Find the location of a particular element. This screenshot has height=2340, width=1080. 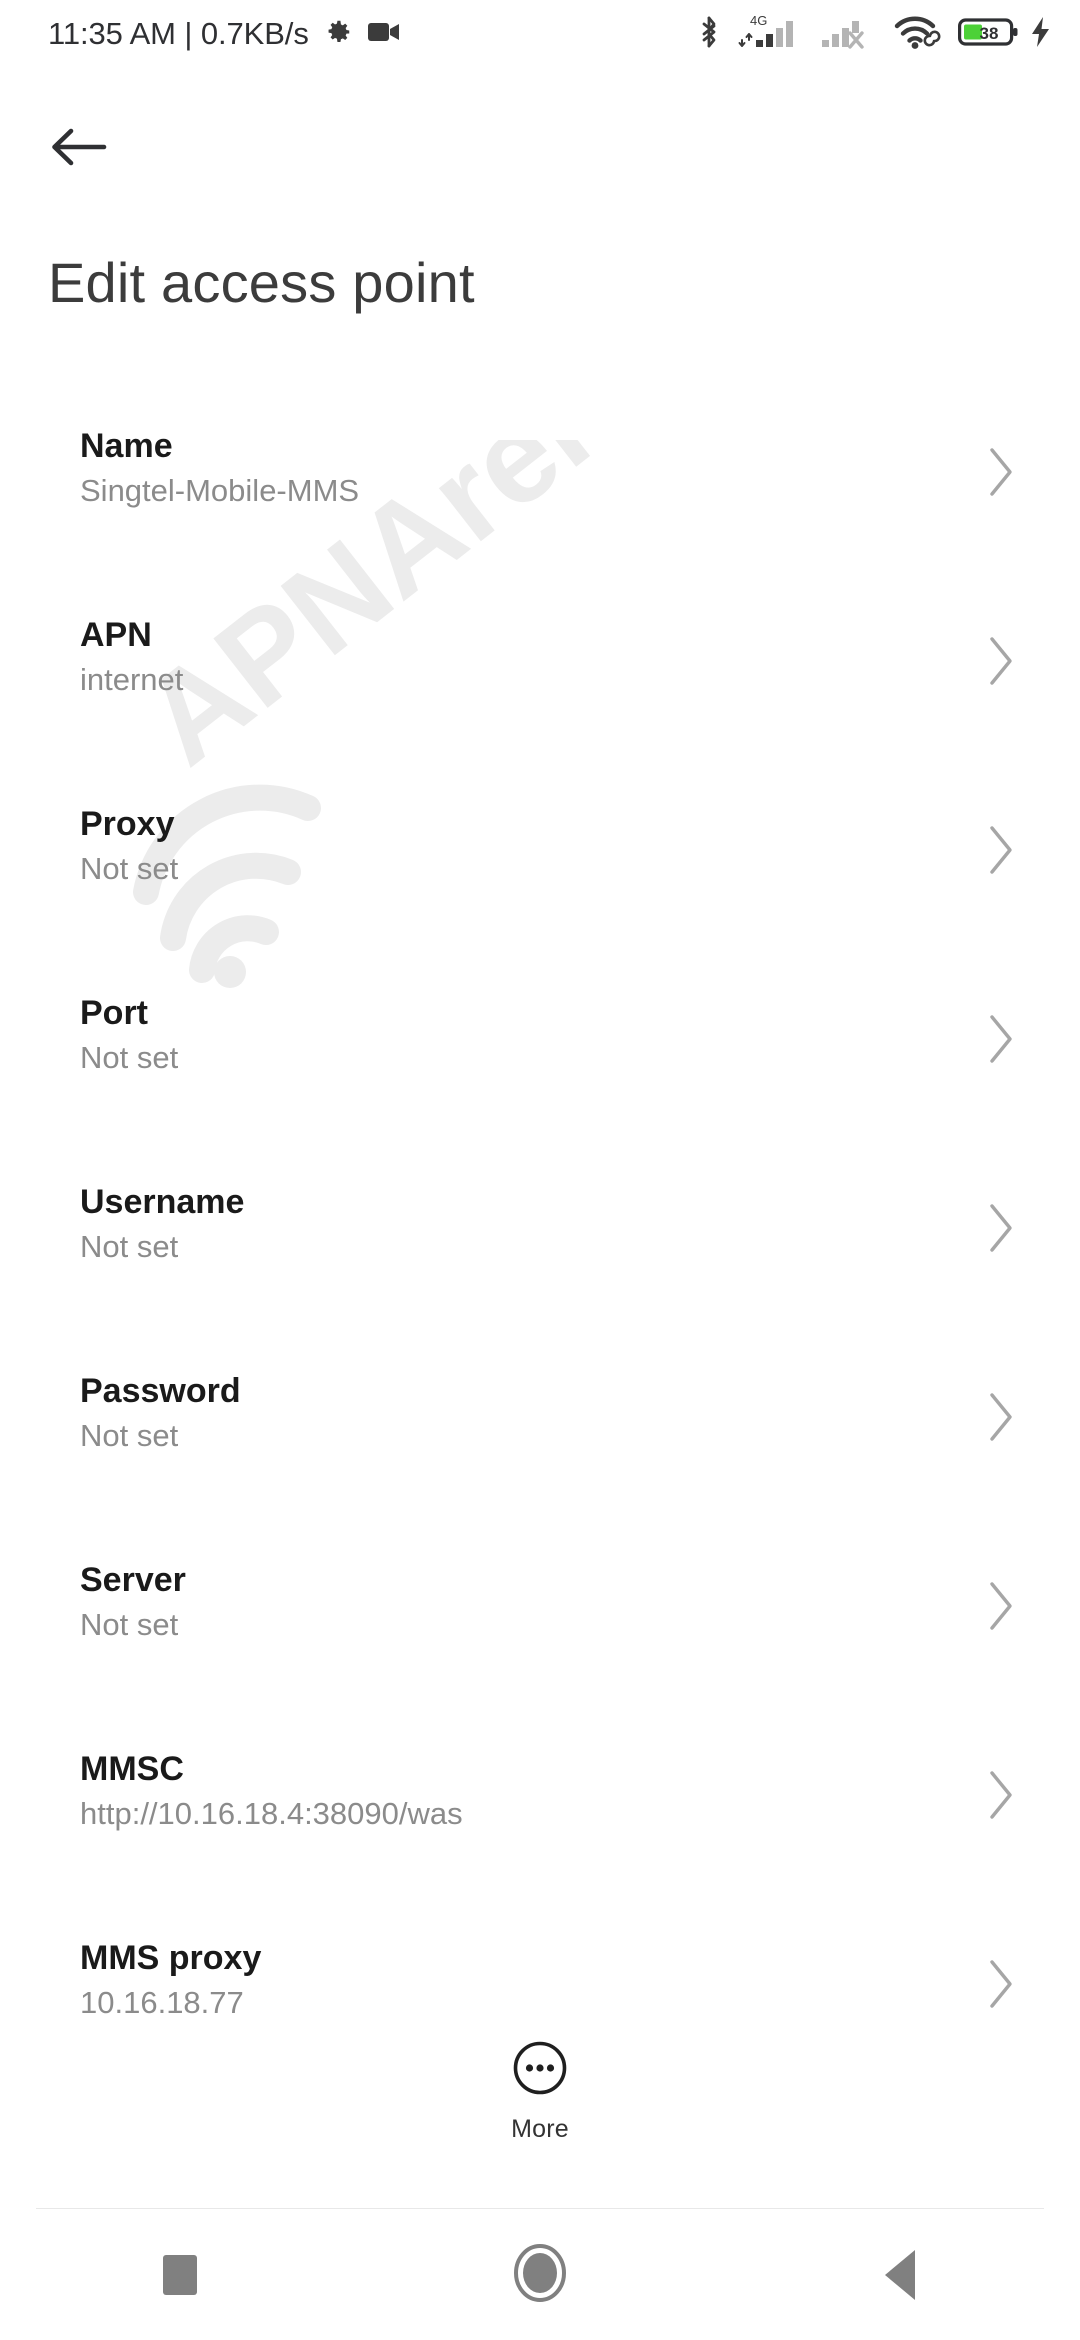

battery-icon: 38 is located at coordinates (989, 34).